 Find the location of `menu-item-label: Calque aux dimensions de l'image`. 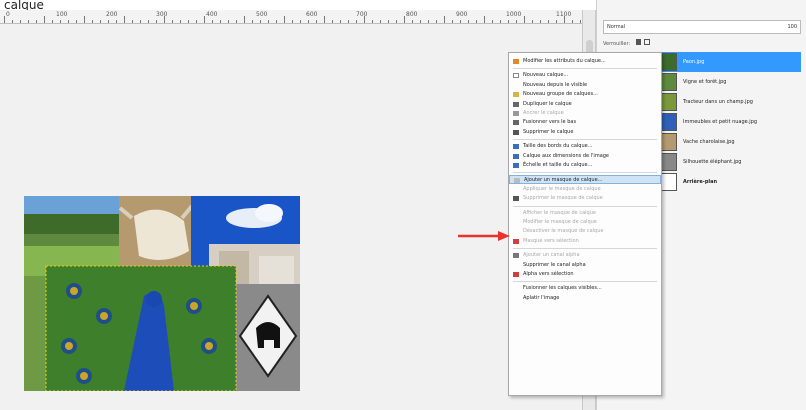

menu-item-label: Calque aux dimensions de l'image is located at coordinates (566, 155).